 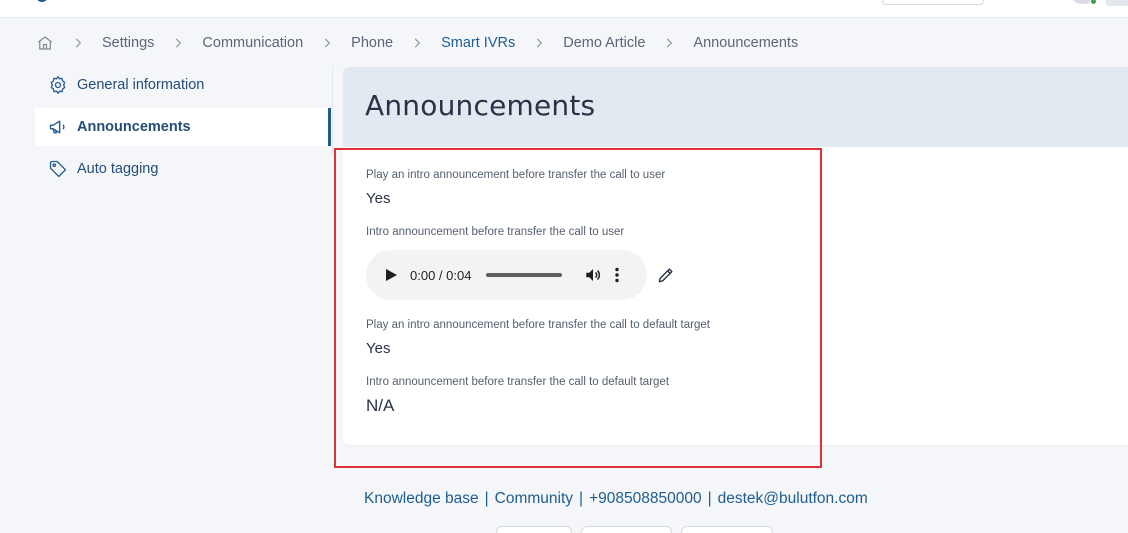 I want to click on sidebar-item-label: Announcements, so click(x=134, y=127).